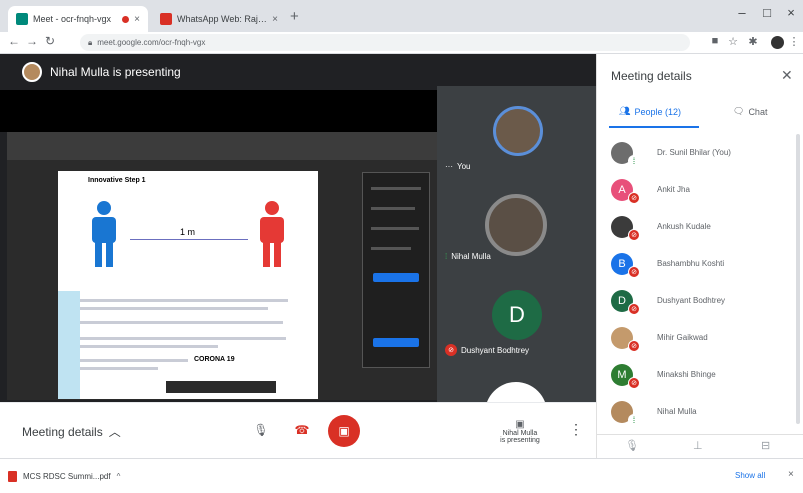  What do you see at coordinates (576, 429) in the screenshot?
I see `more-options-button: ⋮` at bounding box center [576, 429].